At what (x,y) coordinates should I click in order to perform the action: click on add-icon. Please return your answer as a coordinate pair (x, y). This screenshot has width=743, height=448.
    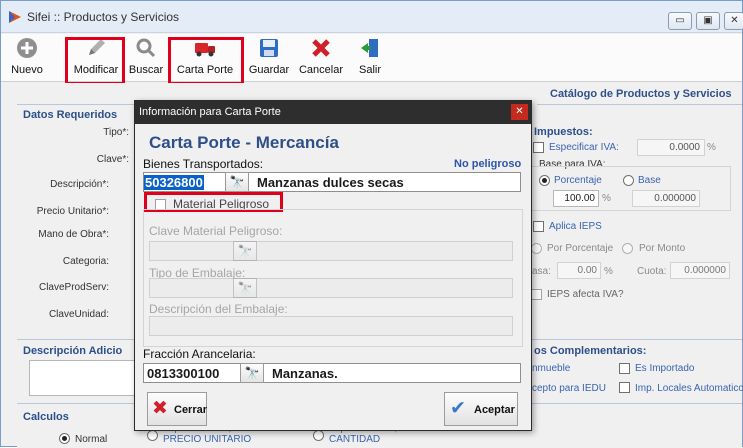
    Looking at the image, I should click on (27, 49).